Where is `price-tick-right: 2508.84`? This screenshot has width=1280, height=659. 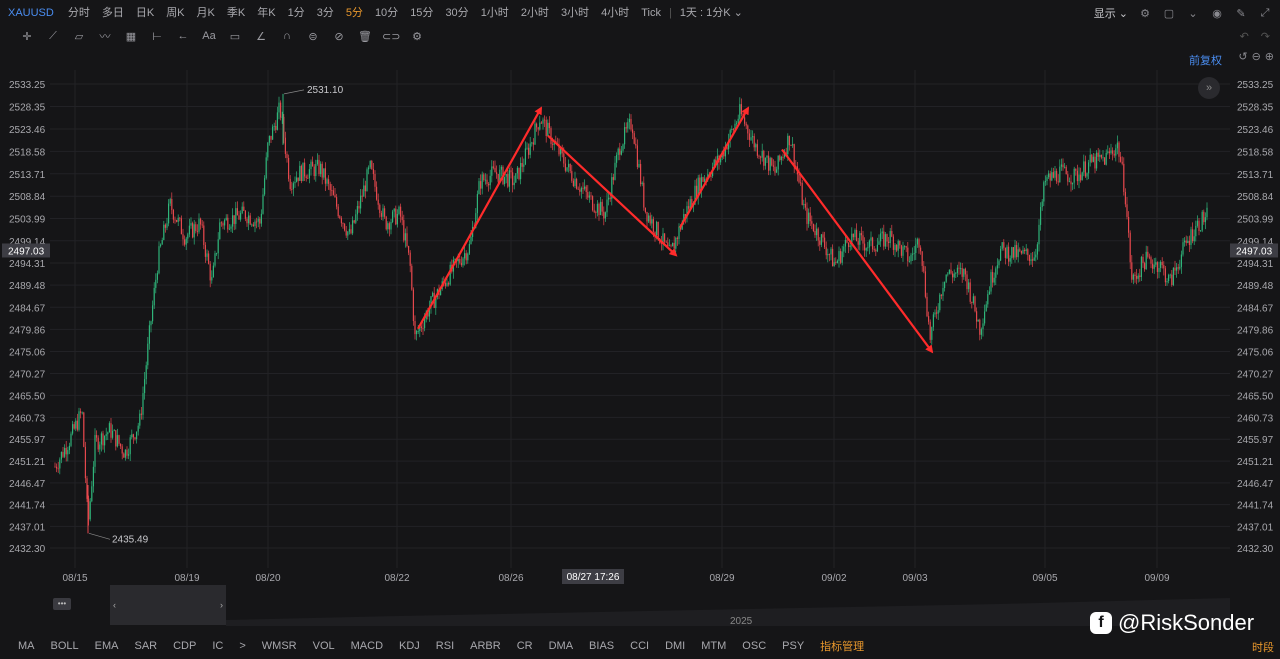 price-tick-right: 2508.84 is located at coordinates (1255, 197).